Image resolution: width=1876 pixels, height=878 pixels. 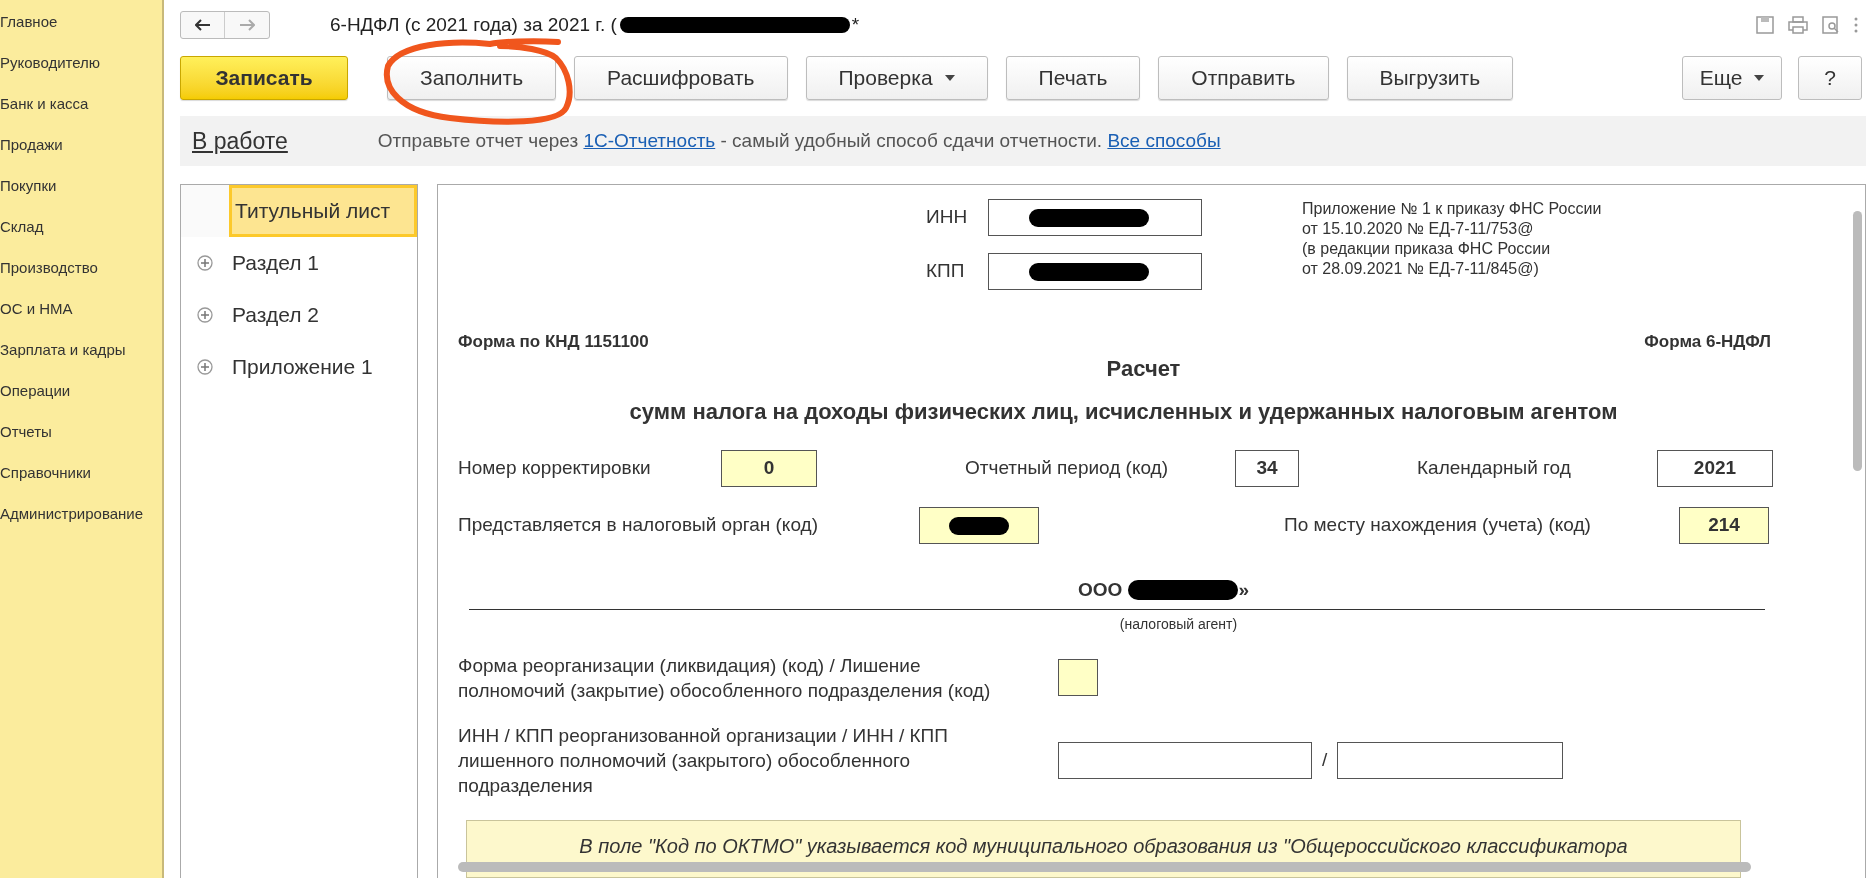 What do you see at coordinates (240, 141) in the screenshot?
I see `status-link: В работе` at bounding box center [240, 141].